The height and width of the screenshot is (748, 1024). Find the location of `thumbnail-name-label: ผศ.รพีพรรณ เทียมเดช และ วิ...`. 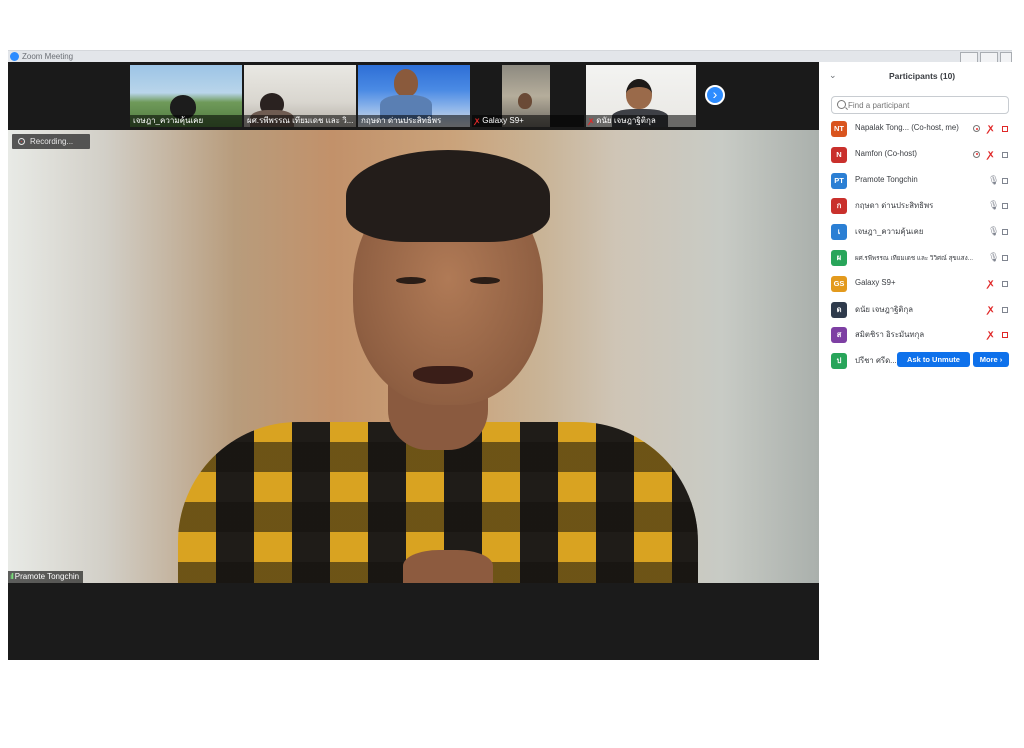

thumbnail-name-label: ผศ.รพีพรรณ เทียมเดช และ วิ... is located at coordinates (300, 121).